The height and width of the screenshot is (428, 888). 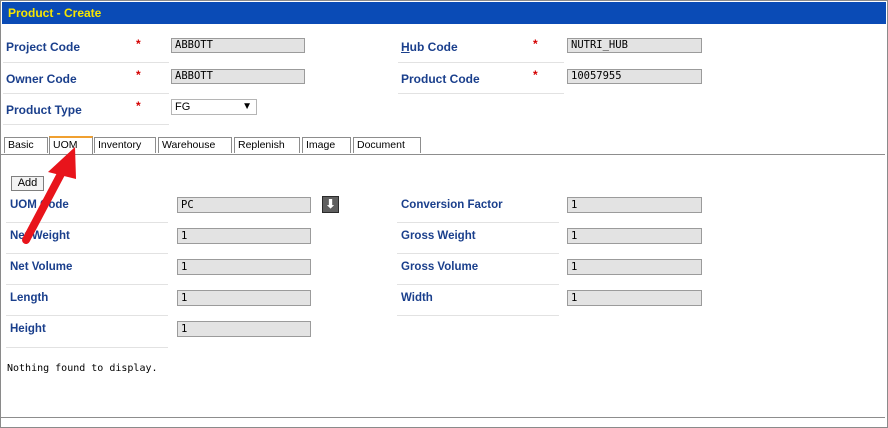 What do you see at coordinates (28, 329) in the screenshot?
I see `height-label: Height` at bounding box center [28, 329].